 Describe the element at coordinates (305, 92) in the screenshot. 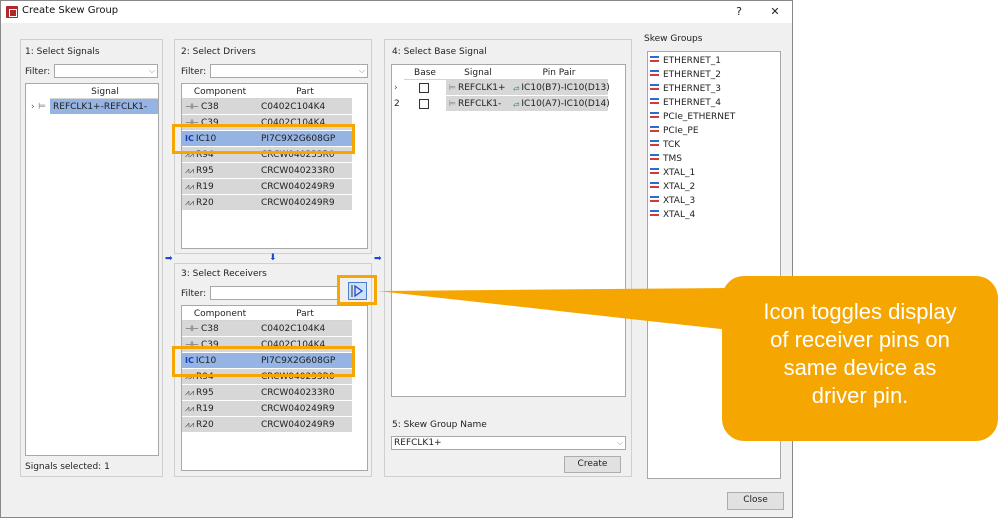

I see `drivers-col-part: Part` at that location.